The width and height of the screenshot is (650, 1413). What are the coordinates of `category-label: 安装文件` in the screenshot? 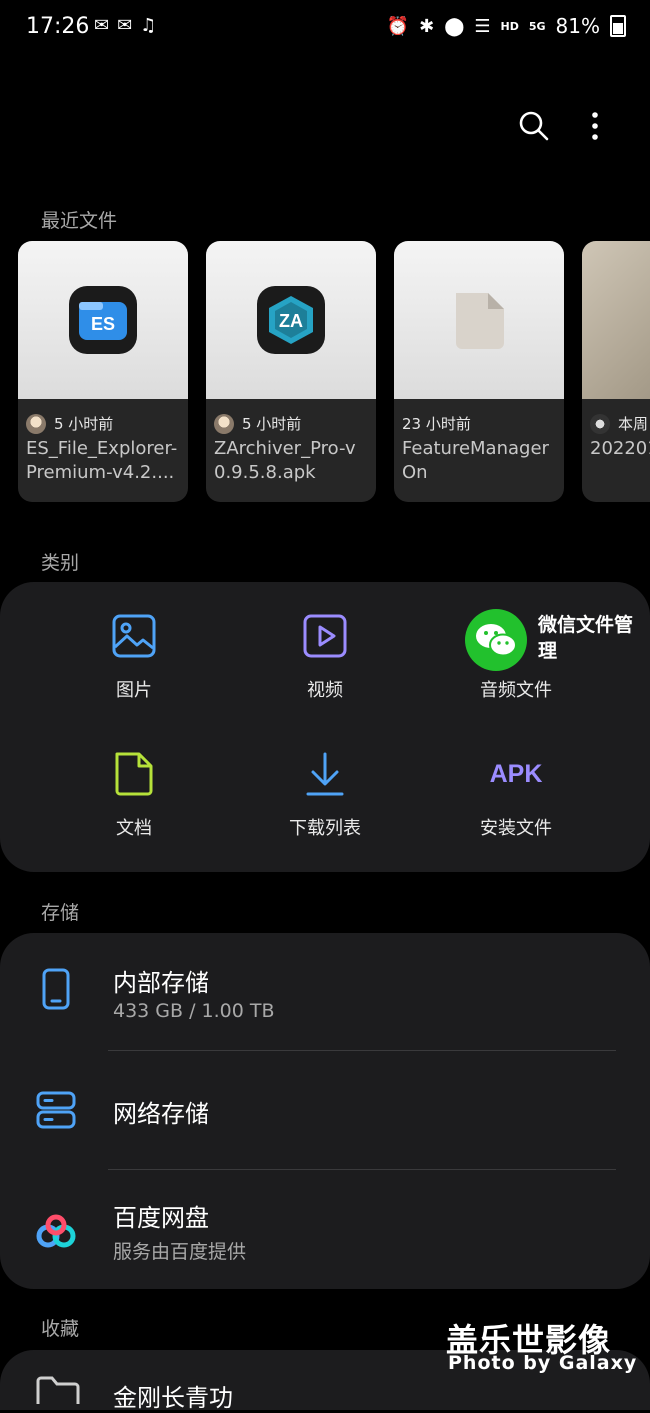 It's located at (516, 828).